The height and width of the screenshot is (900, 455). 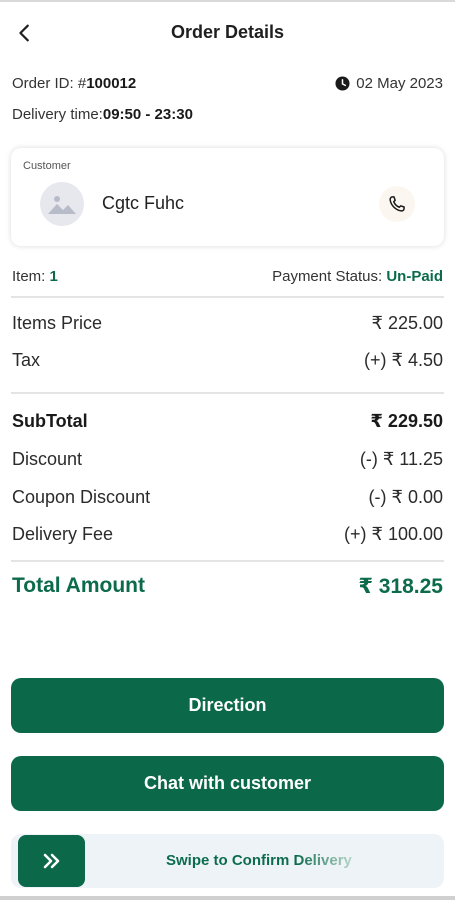 I want to click on tax-row: Tax (+) ₹ 4.50, so click(x=227, y=360).